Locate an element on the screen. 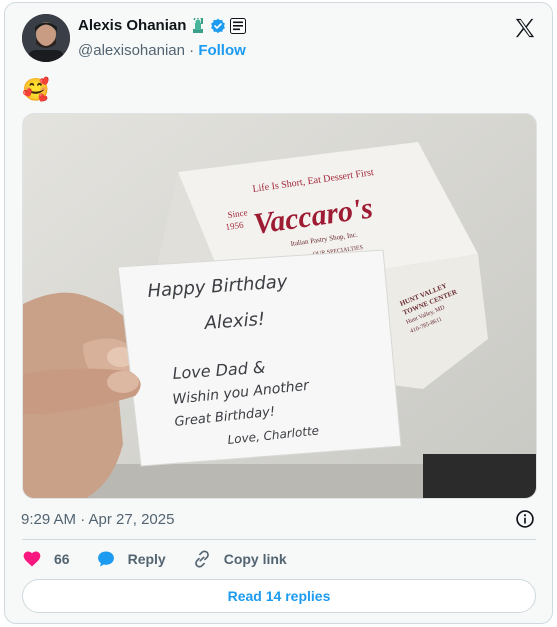  author-handle: @alexisohanian is located at coordinates (131, 50).